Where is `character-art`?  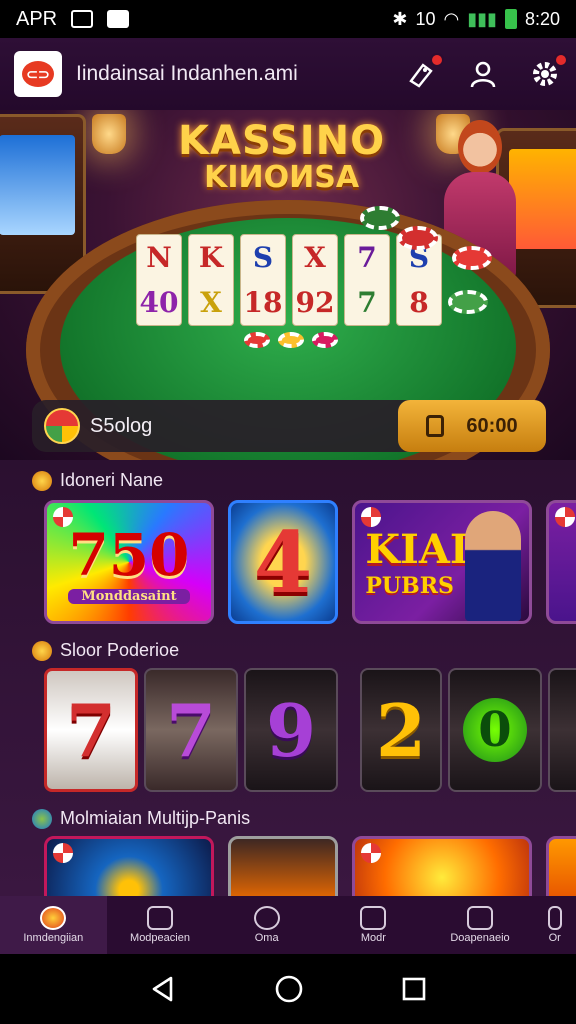
character-art is located at coordinates (493, 566).